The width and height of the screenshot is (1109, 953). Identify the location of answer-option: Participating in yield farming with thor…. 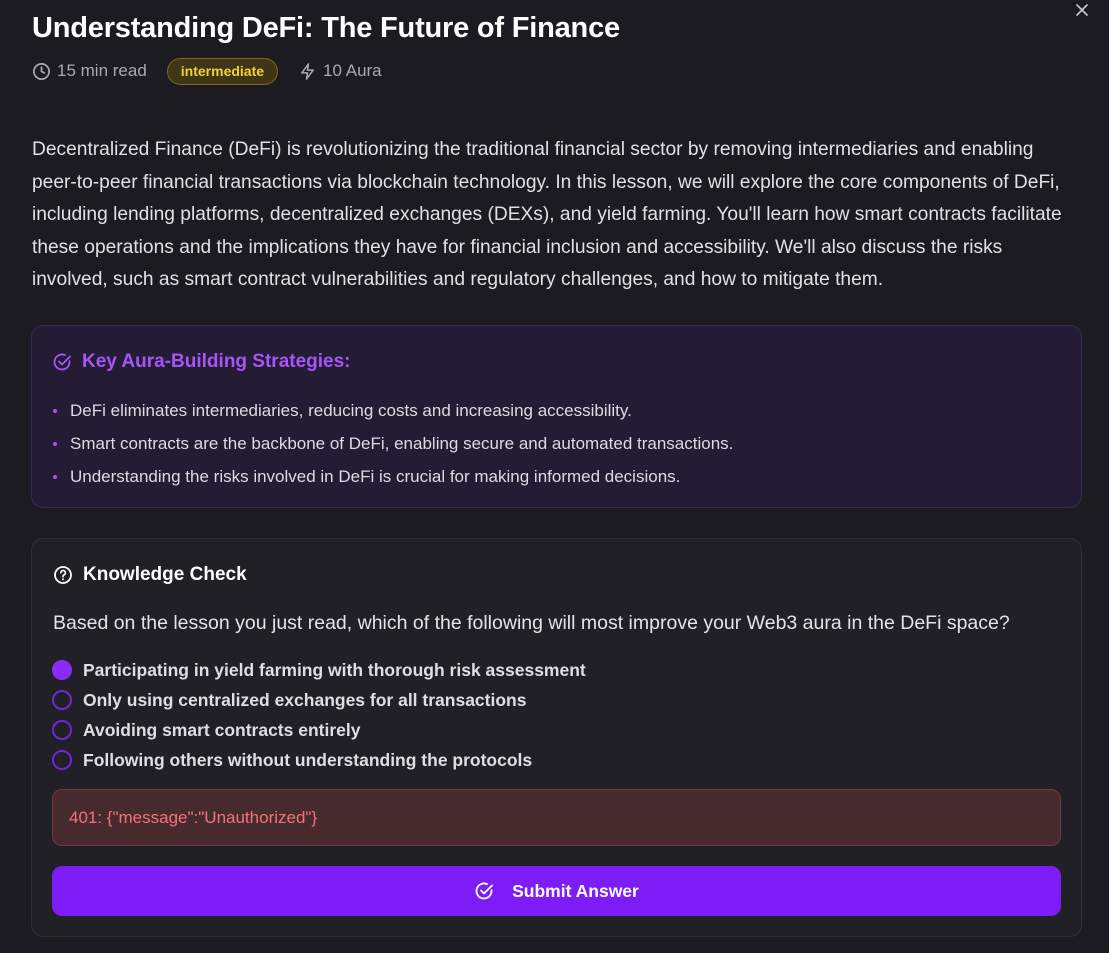
(319, 670).